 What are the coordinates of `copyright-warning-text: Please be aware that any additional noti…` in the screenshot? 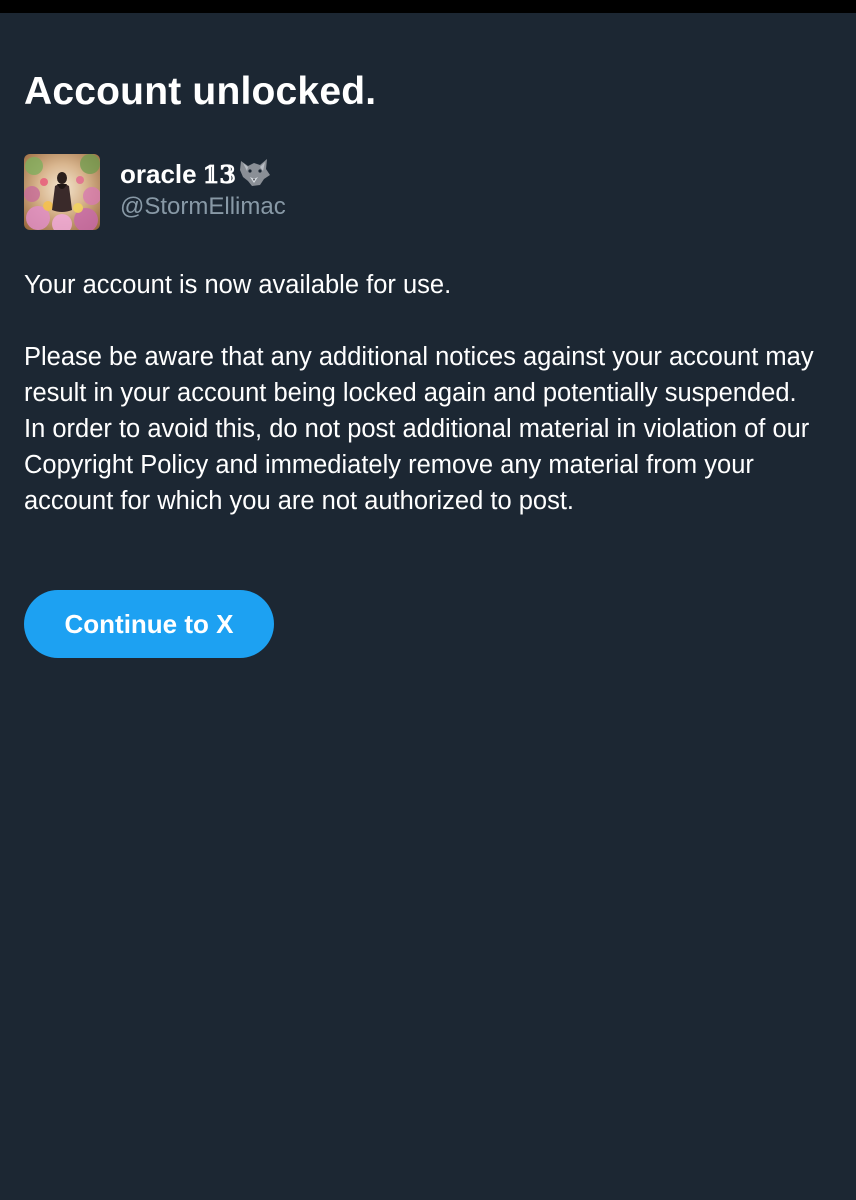 It's located at (419, 429).